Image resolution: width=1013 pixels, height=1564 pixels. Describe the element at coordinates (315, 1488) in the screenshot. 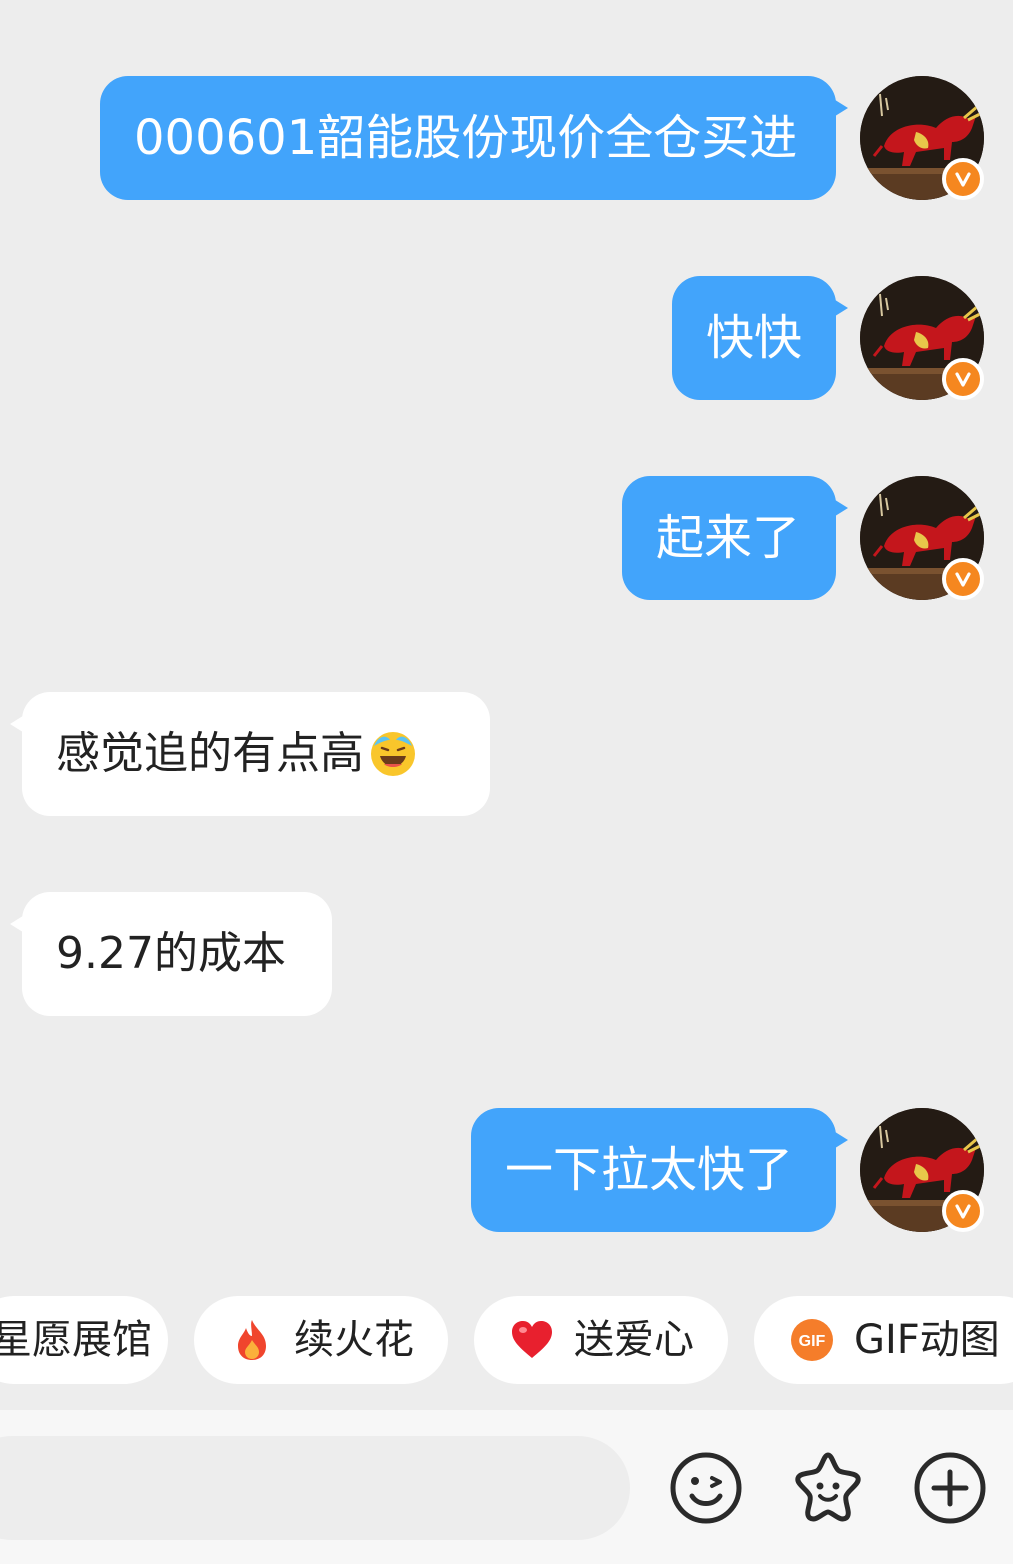

I see `message-input` at that location.